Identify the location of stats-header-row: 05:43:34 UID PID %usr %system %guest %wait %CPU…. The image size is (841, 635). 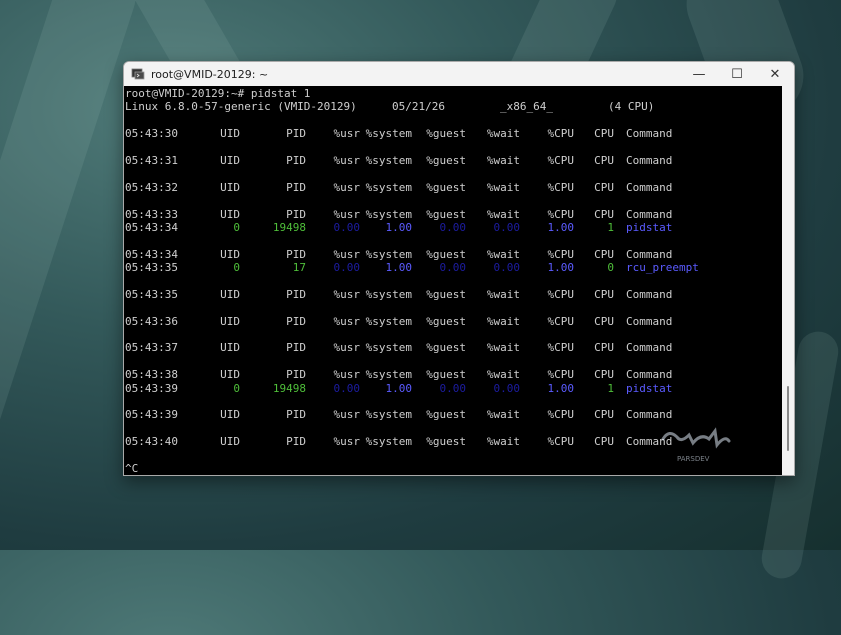
(453, 254).